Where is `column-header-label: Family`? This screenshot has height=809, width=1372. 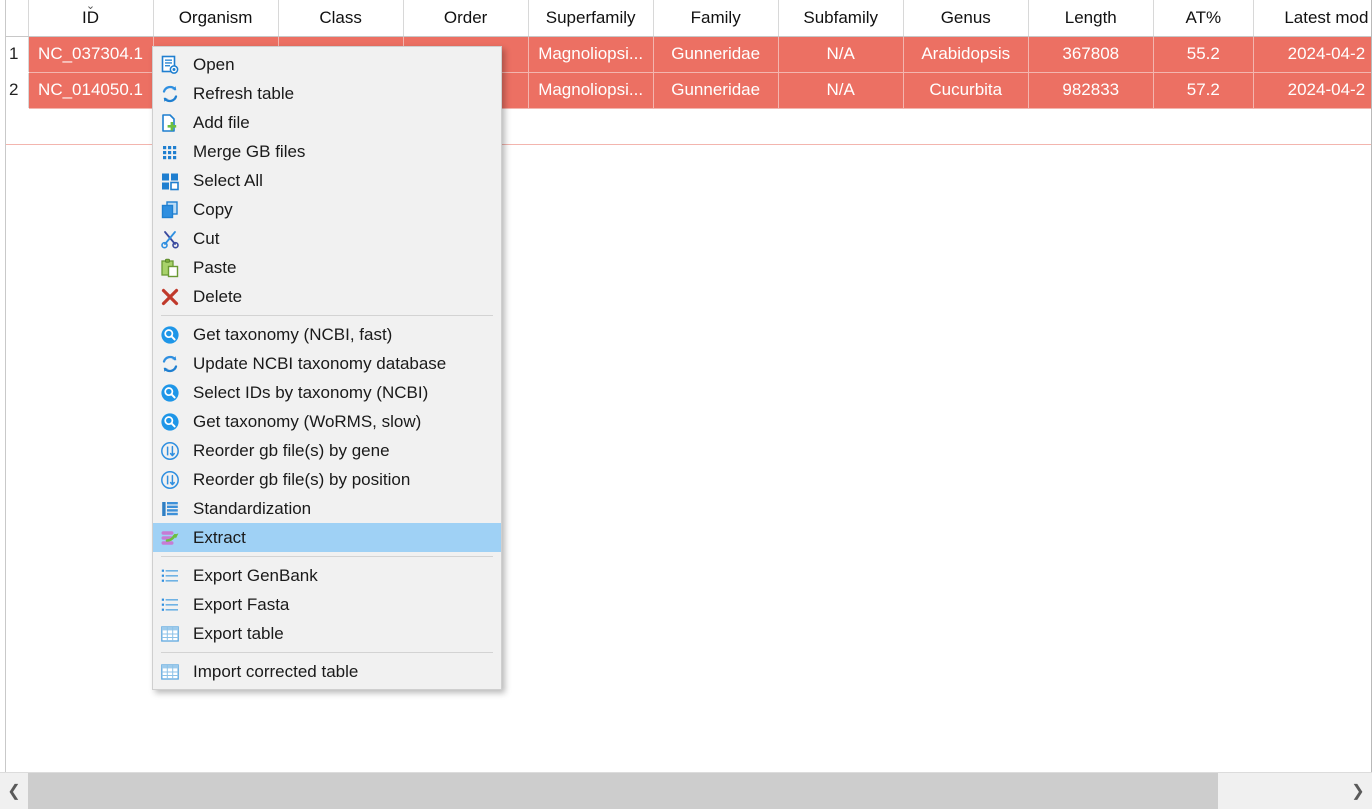 column-header-label: Family is located at coordinates (715, 17).